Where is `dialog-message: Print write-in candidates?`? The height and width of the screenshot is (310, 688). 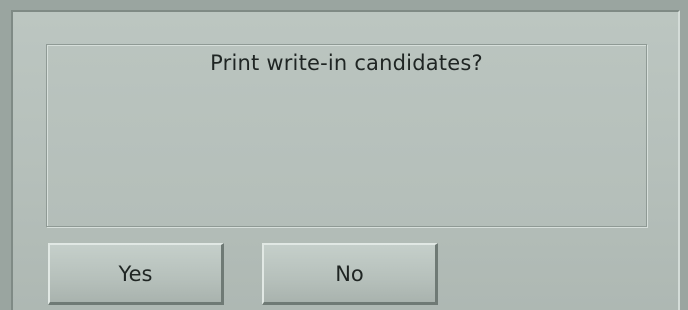
dialog-message: Print write-in candidates? is located at coordinates (346, 63).